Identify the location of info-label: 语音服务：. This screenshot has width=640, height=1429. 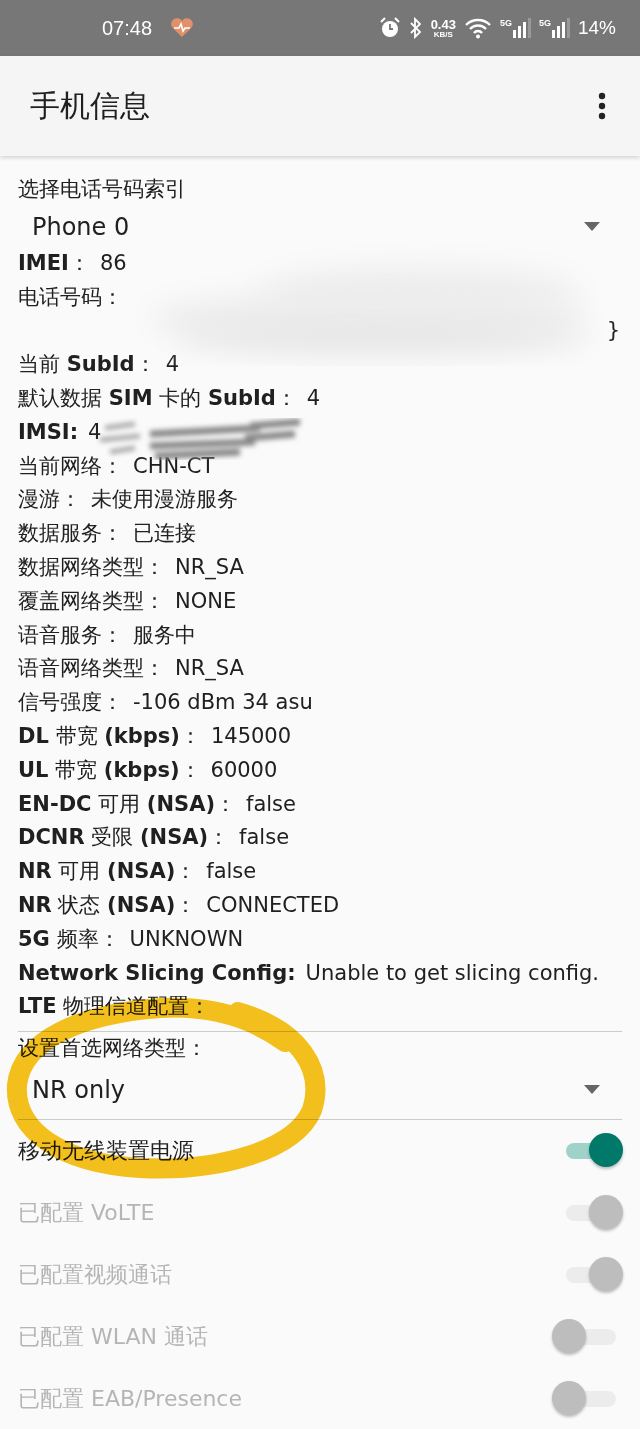
(70, 635).